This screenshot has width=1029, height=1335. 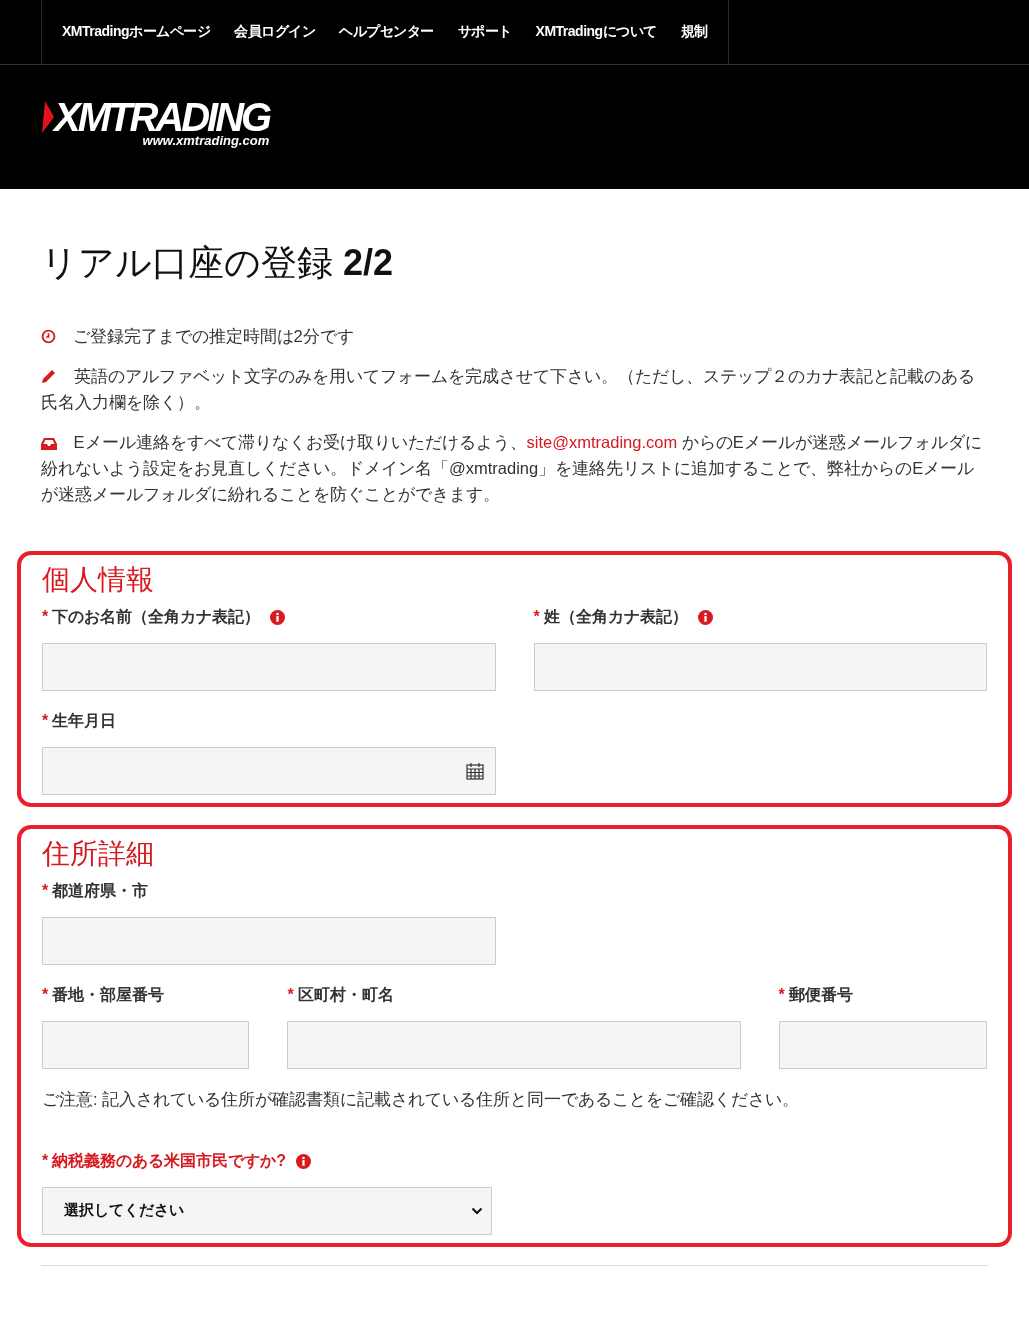 I want to click on inbox-icon, so click(x=49, y=443).